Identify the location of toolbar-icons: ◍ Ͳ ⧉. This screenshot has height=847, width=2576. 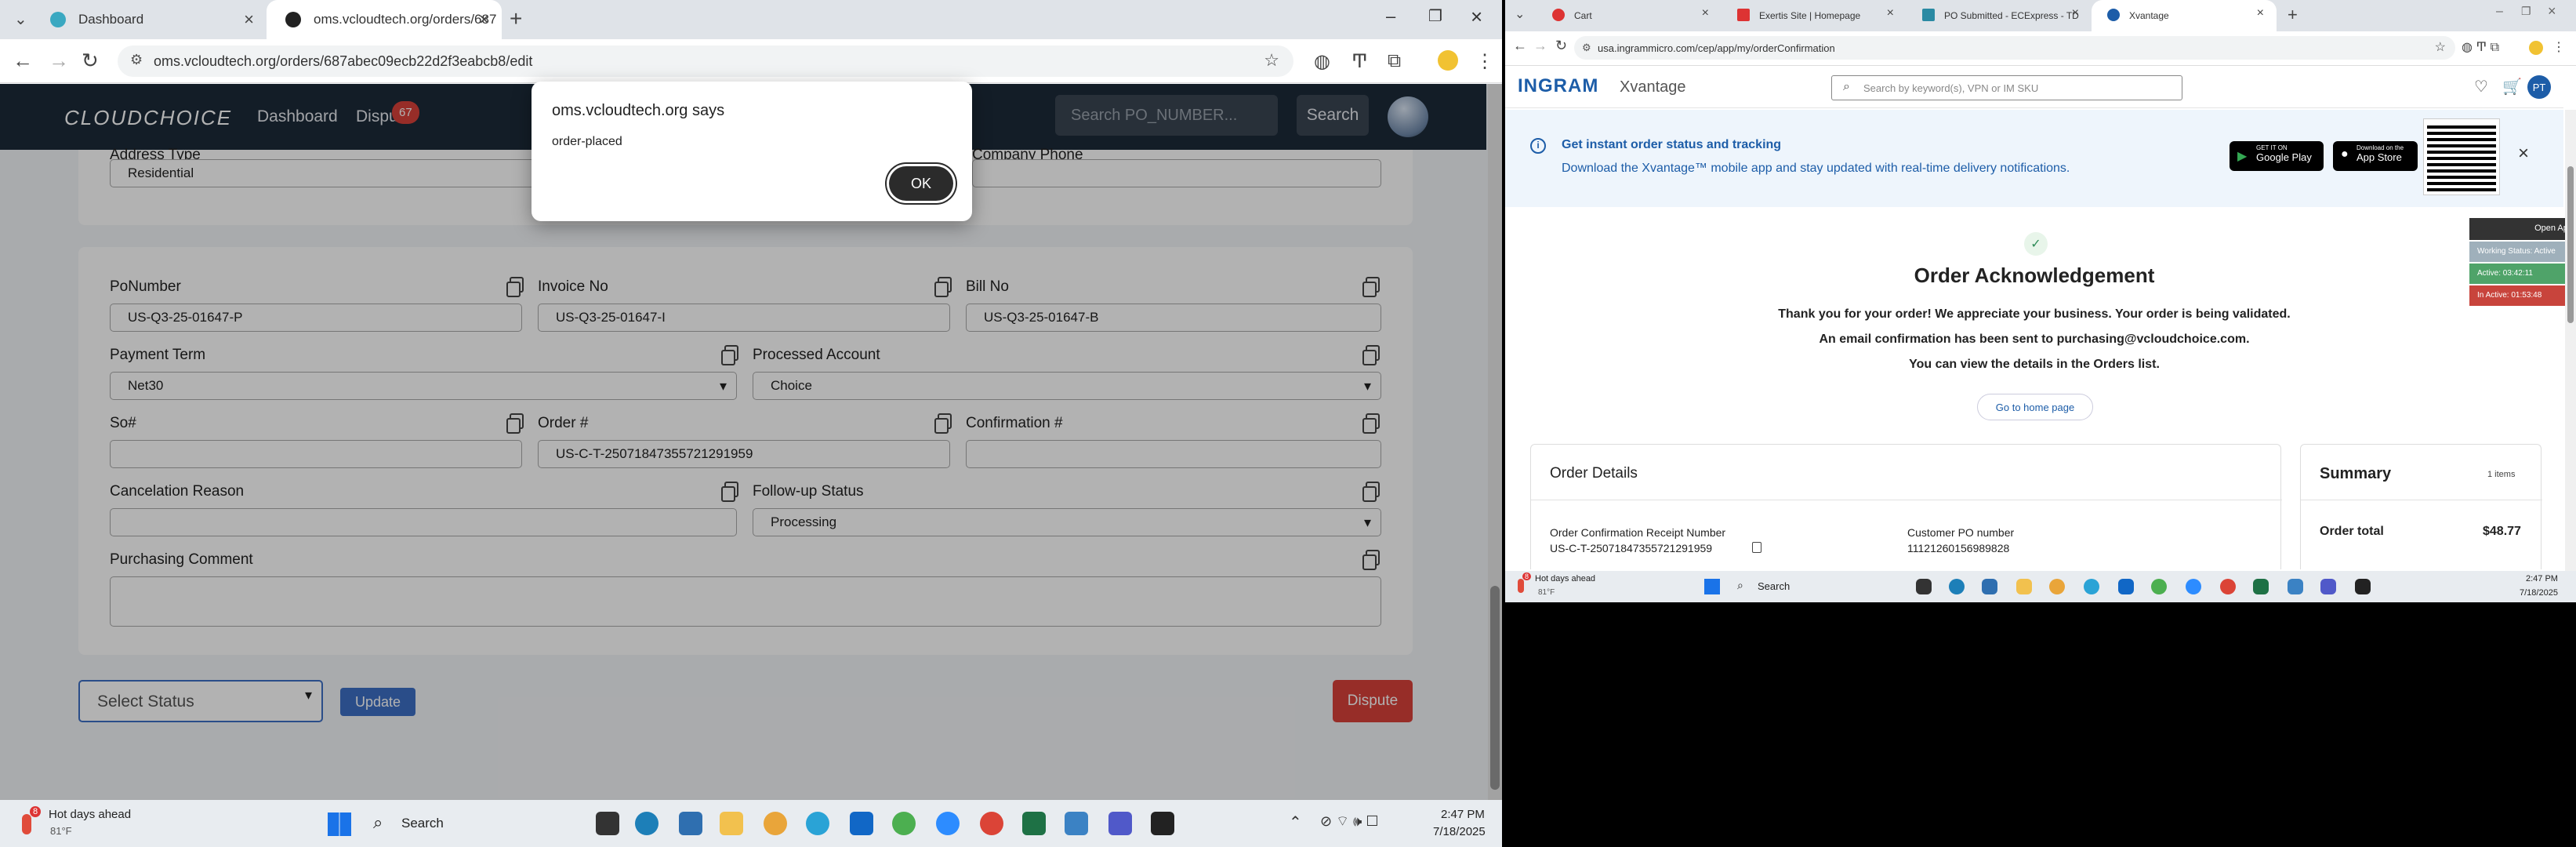
(2481, 47).